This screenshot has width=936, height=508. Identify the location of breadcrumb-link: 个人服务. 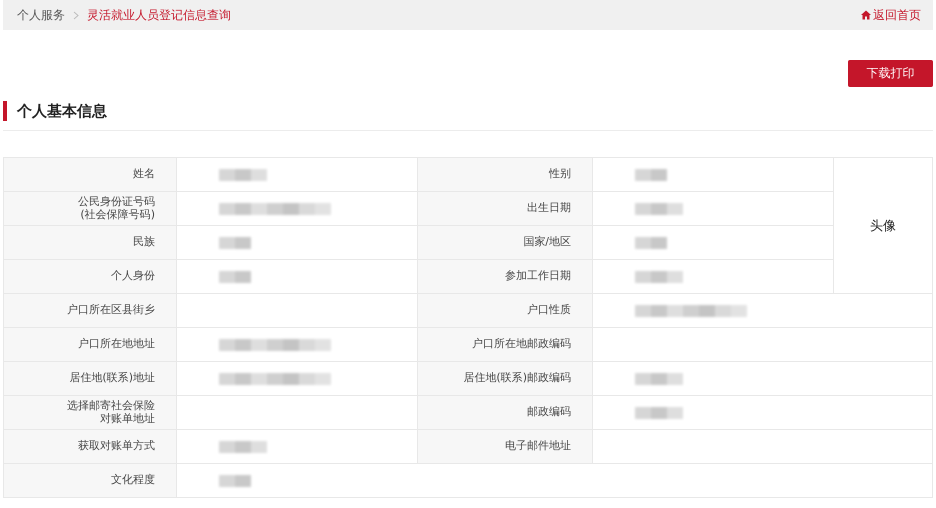
(41, 15).